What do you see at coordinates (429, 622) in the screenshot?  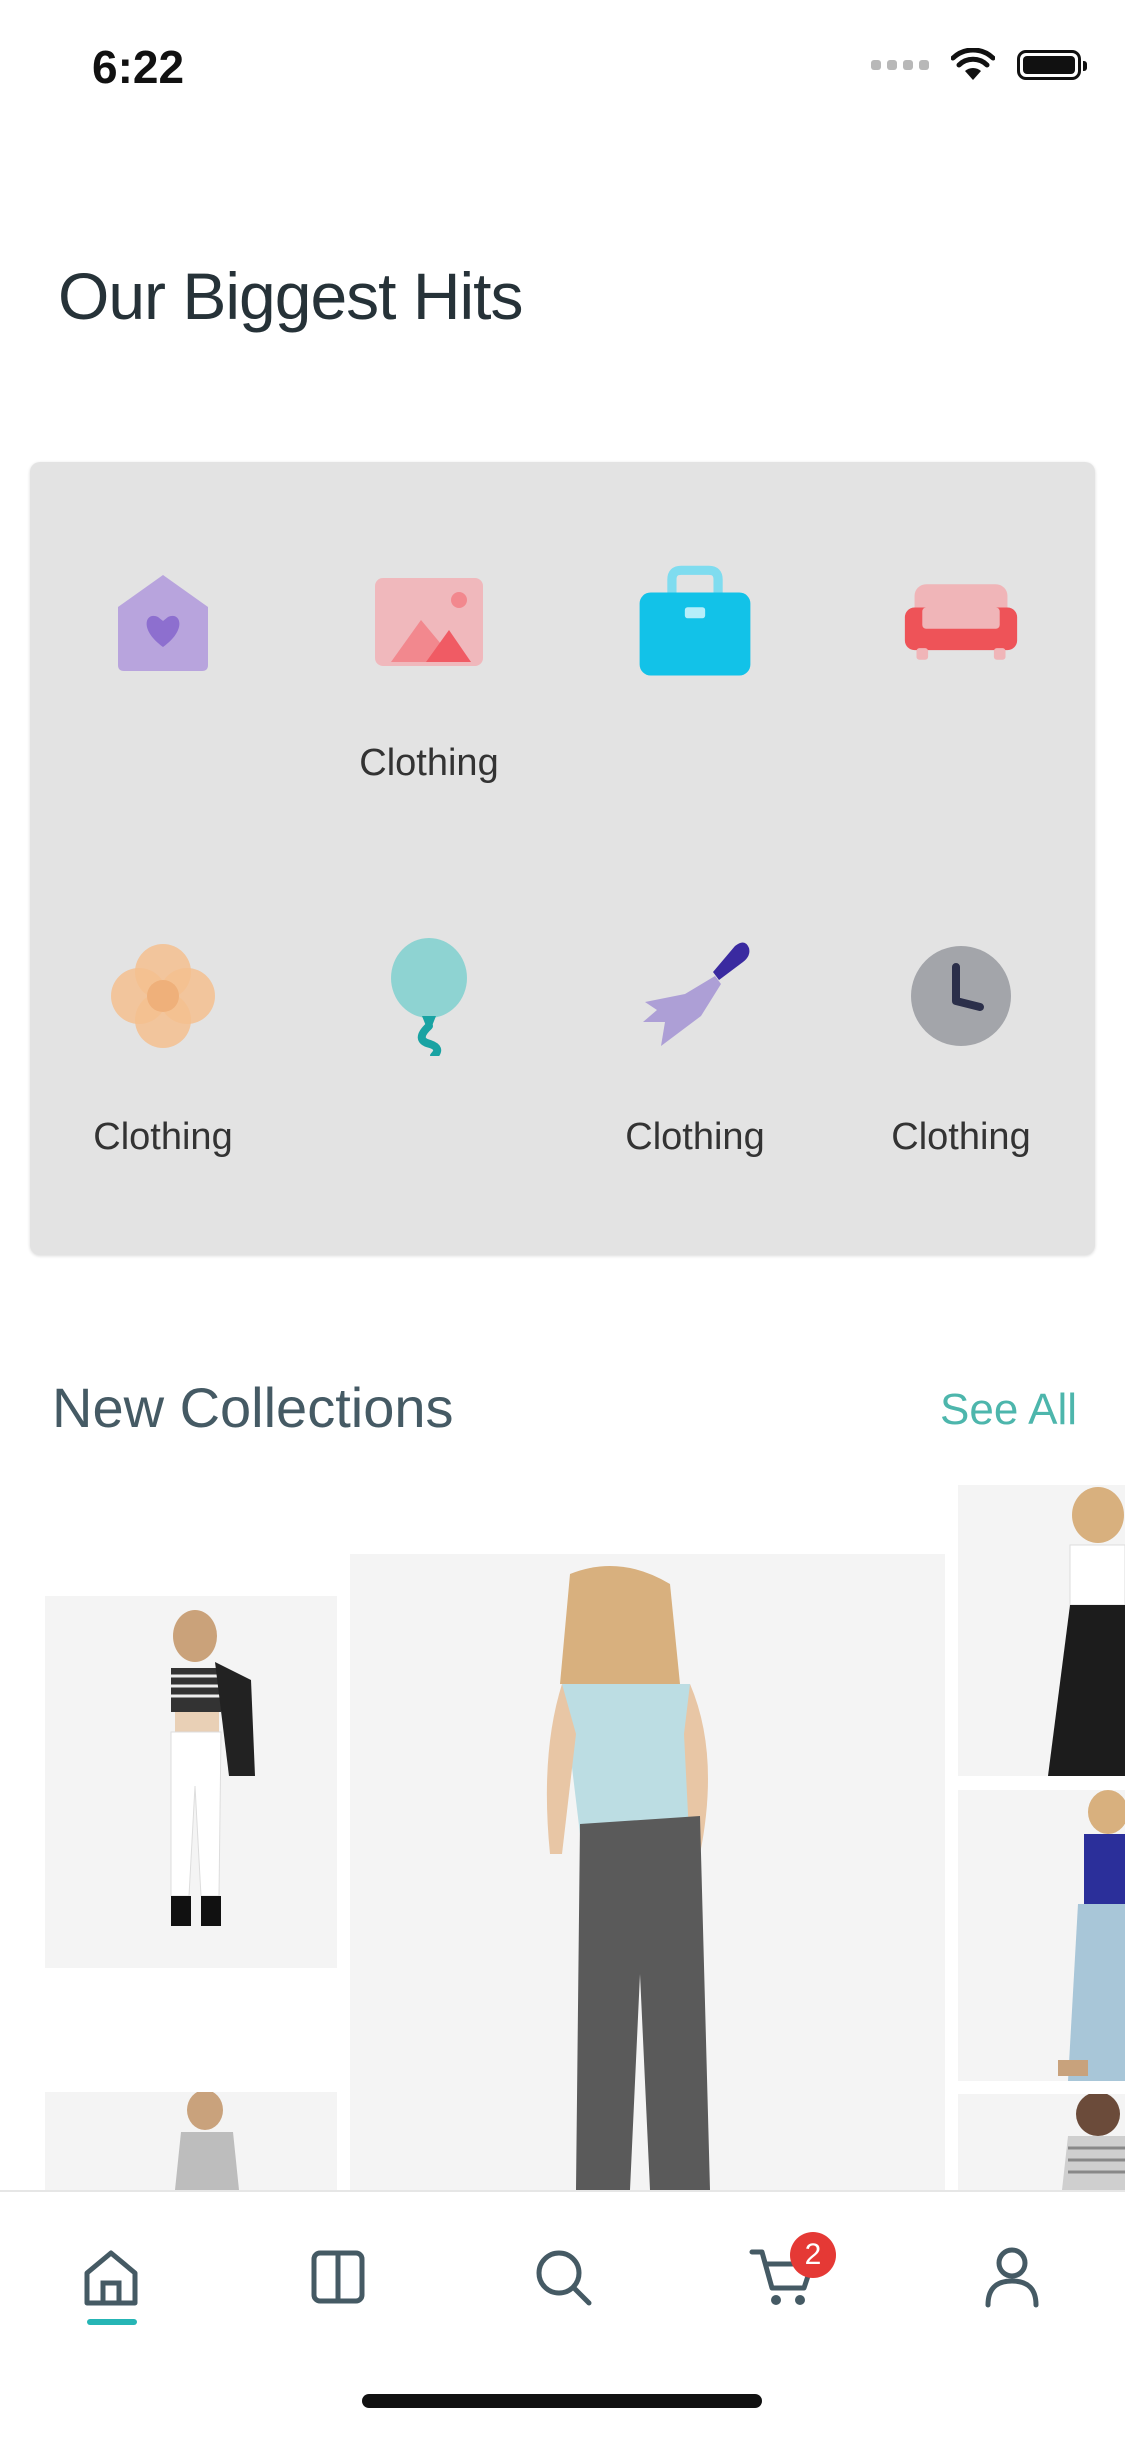 I see `image-icon` at bounding box center [429, 622].